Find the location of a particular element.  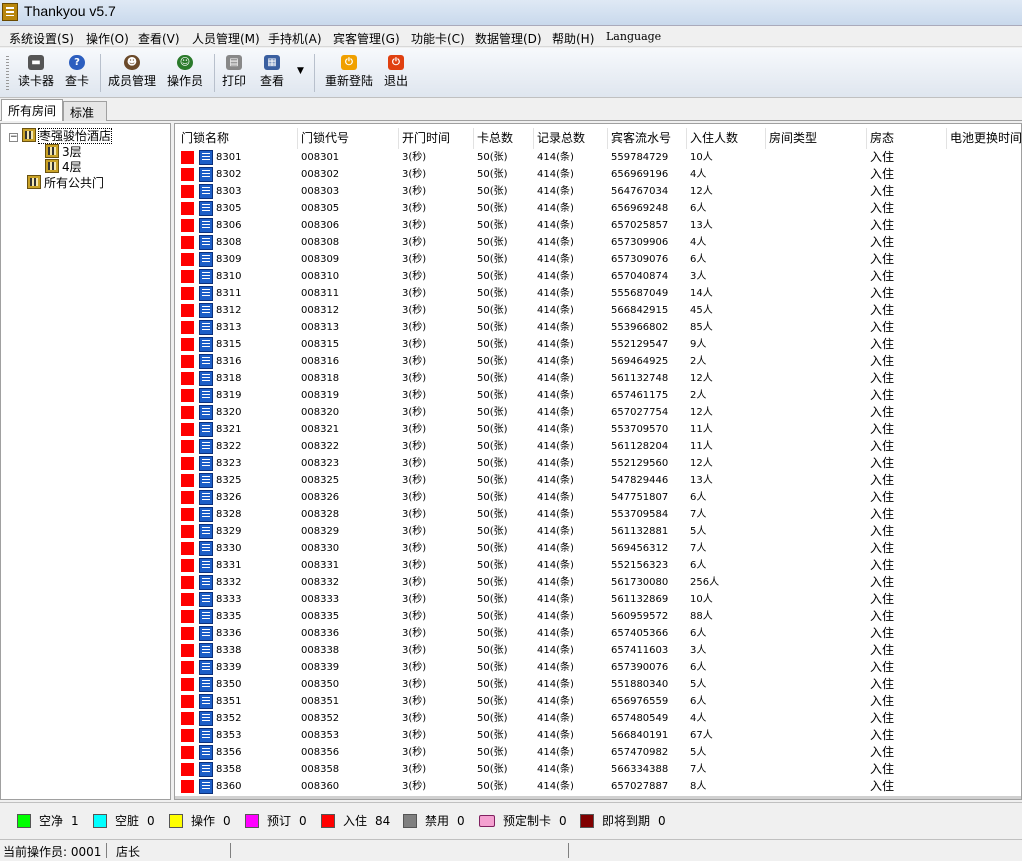

table-row: 8310 008310 3(秒) 50(张) 414(条) 657040874 3人 入住 is located at coordinates (598, 276).